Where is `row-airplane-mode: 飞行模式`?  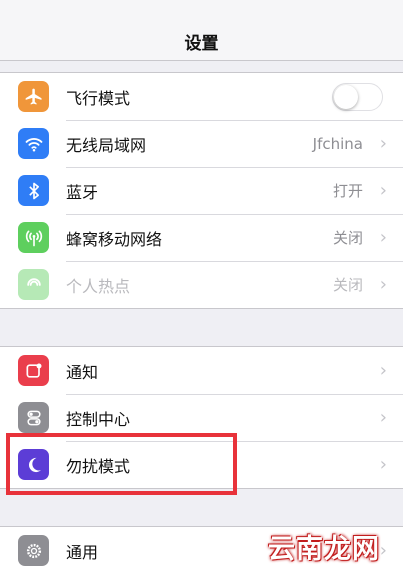 row-airplane-mode: 飞行模式 is located at coordinates (201, 96).